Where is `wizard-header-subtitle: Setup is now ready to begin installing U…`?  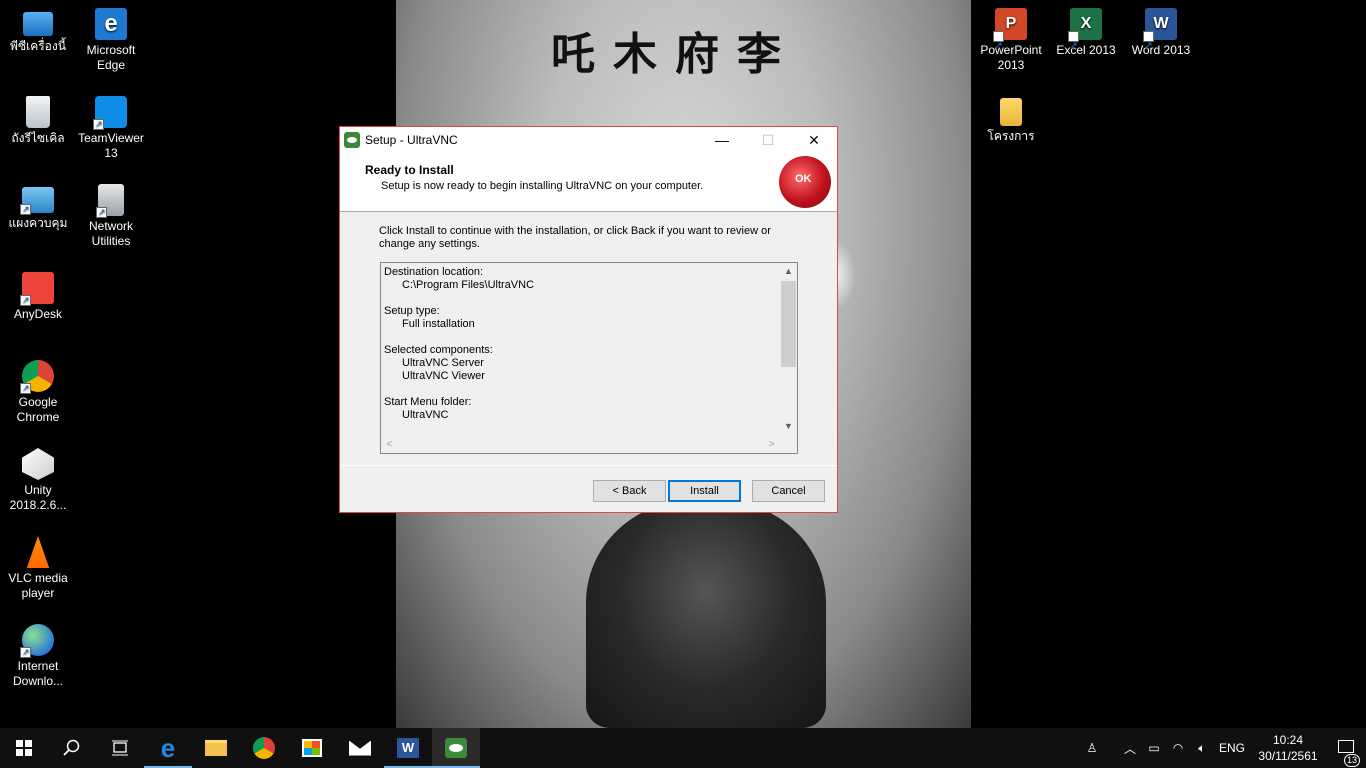
wizard-header-subtitle: Setup is now ready to begin installing U… is located at coordinates (542, 186).